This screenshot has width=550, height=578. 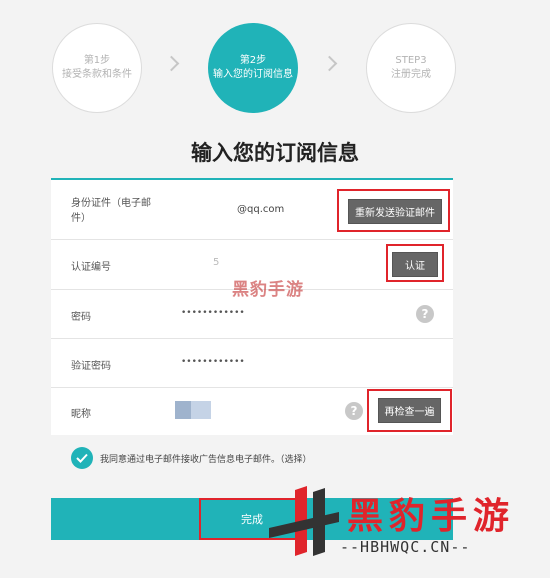 What do you see at coordinates (252, 363) in the screenshot?
I see `confirm-row: 验证密码 ••••••••••••` at bounding box center [252, 363].